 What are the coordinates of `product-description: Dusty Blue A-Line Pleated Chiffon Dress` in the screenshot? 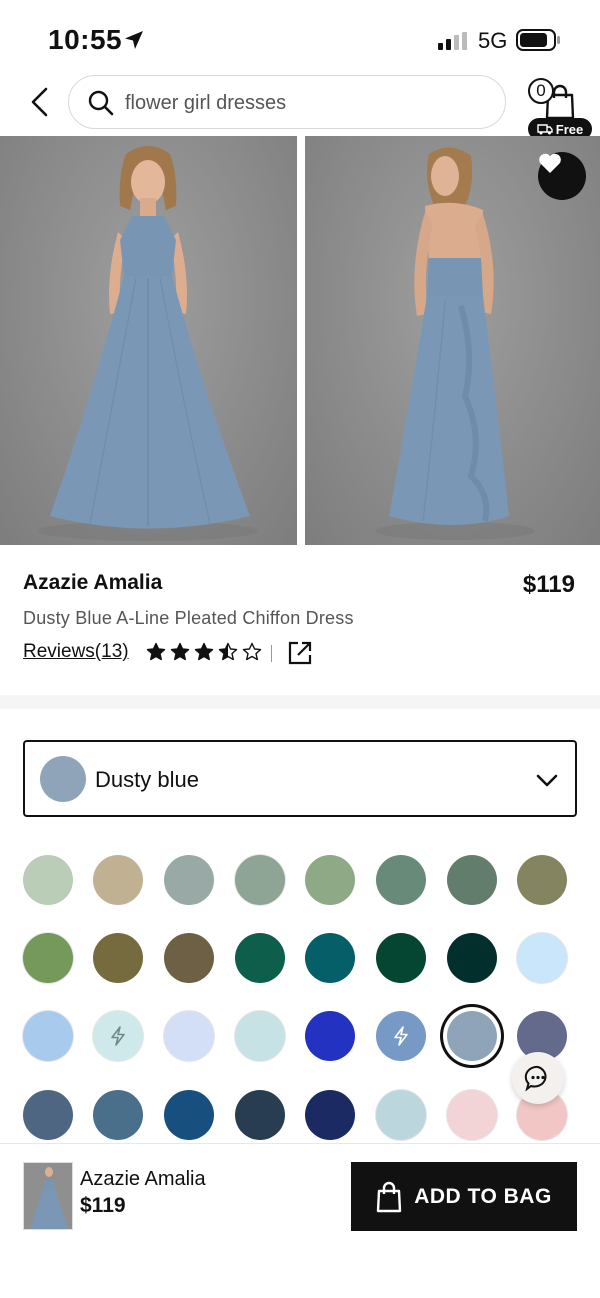 It's located at (188, 618).